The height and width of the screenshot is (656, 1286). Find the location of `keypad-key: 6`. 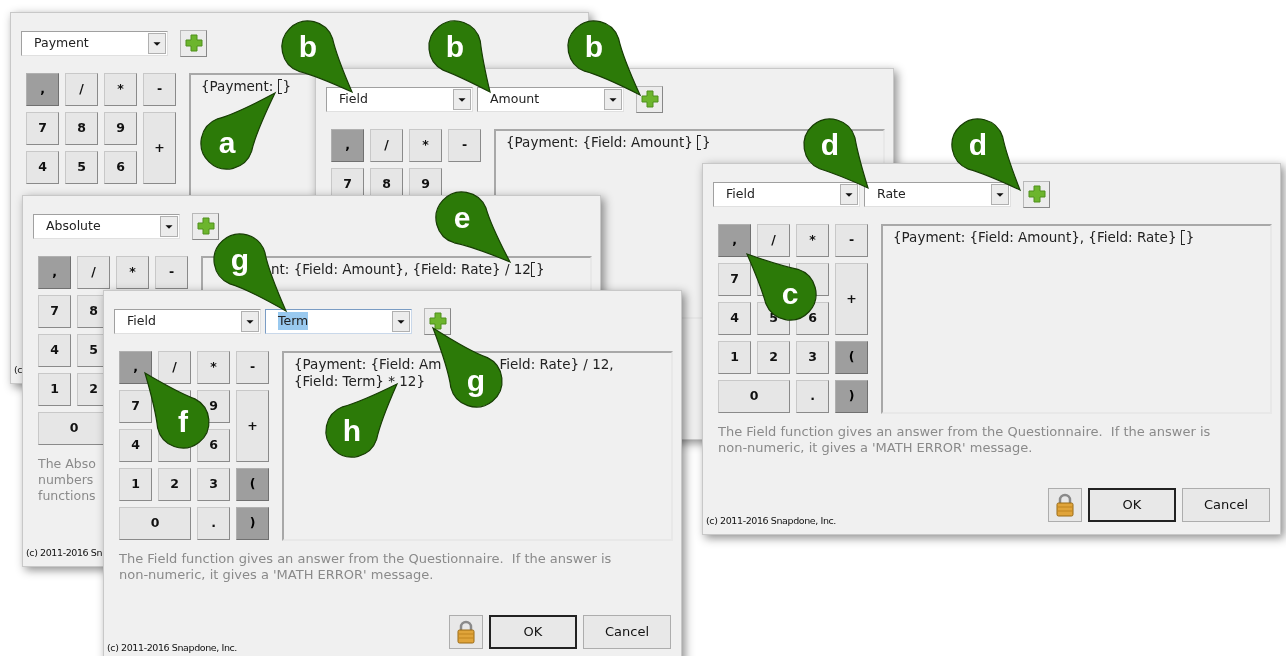

keypad-key: 6 is located at coordinates (120, 167).